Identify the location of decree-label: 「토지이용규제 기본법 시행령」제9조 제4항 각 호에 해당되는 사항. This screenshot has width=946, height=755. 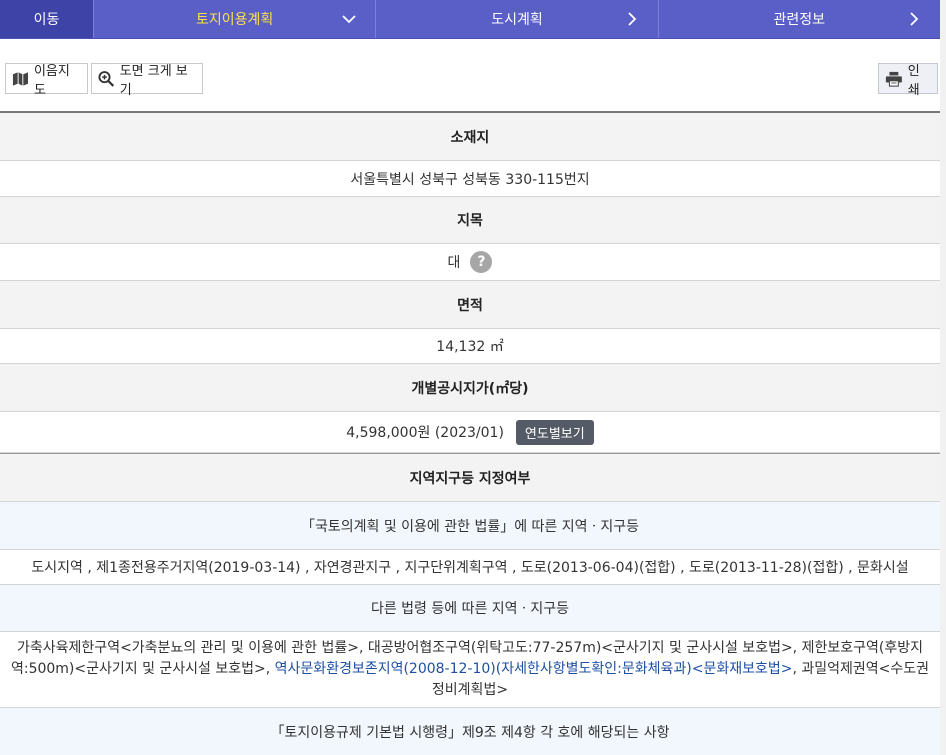
(470, 732).